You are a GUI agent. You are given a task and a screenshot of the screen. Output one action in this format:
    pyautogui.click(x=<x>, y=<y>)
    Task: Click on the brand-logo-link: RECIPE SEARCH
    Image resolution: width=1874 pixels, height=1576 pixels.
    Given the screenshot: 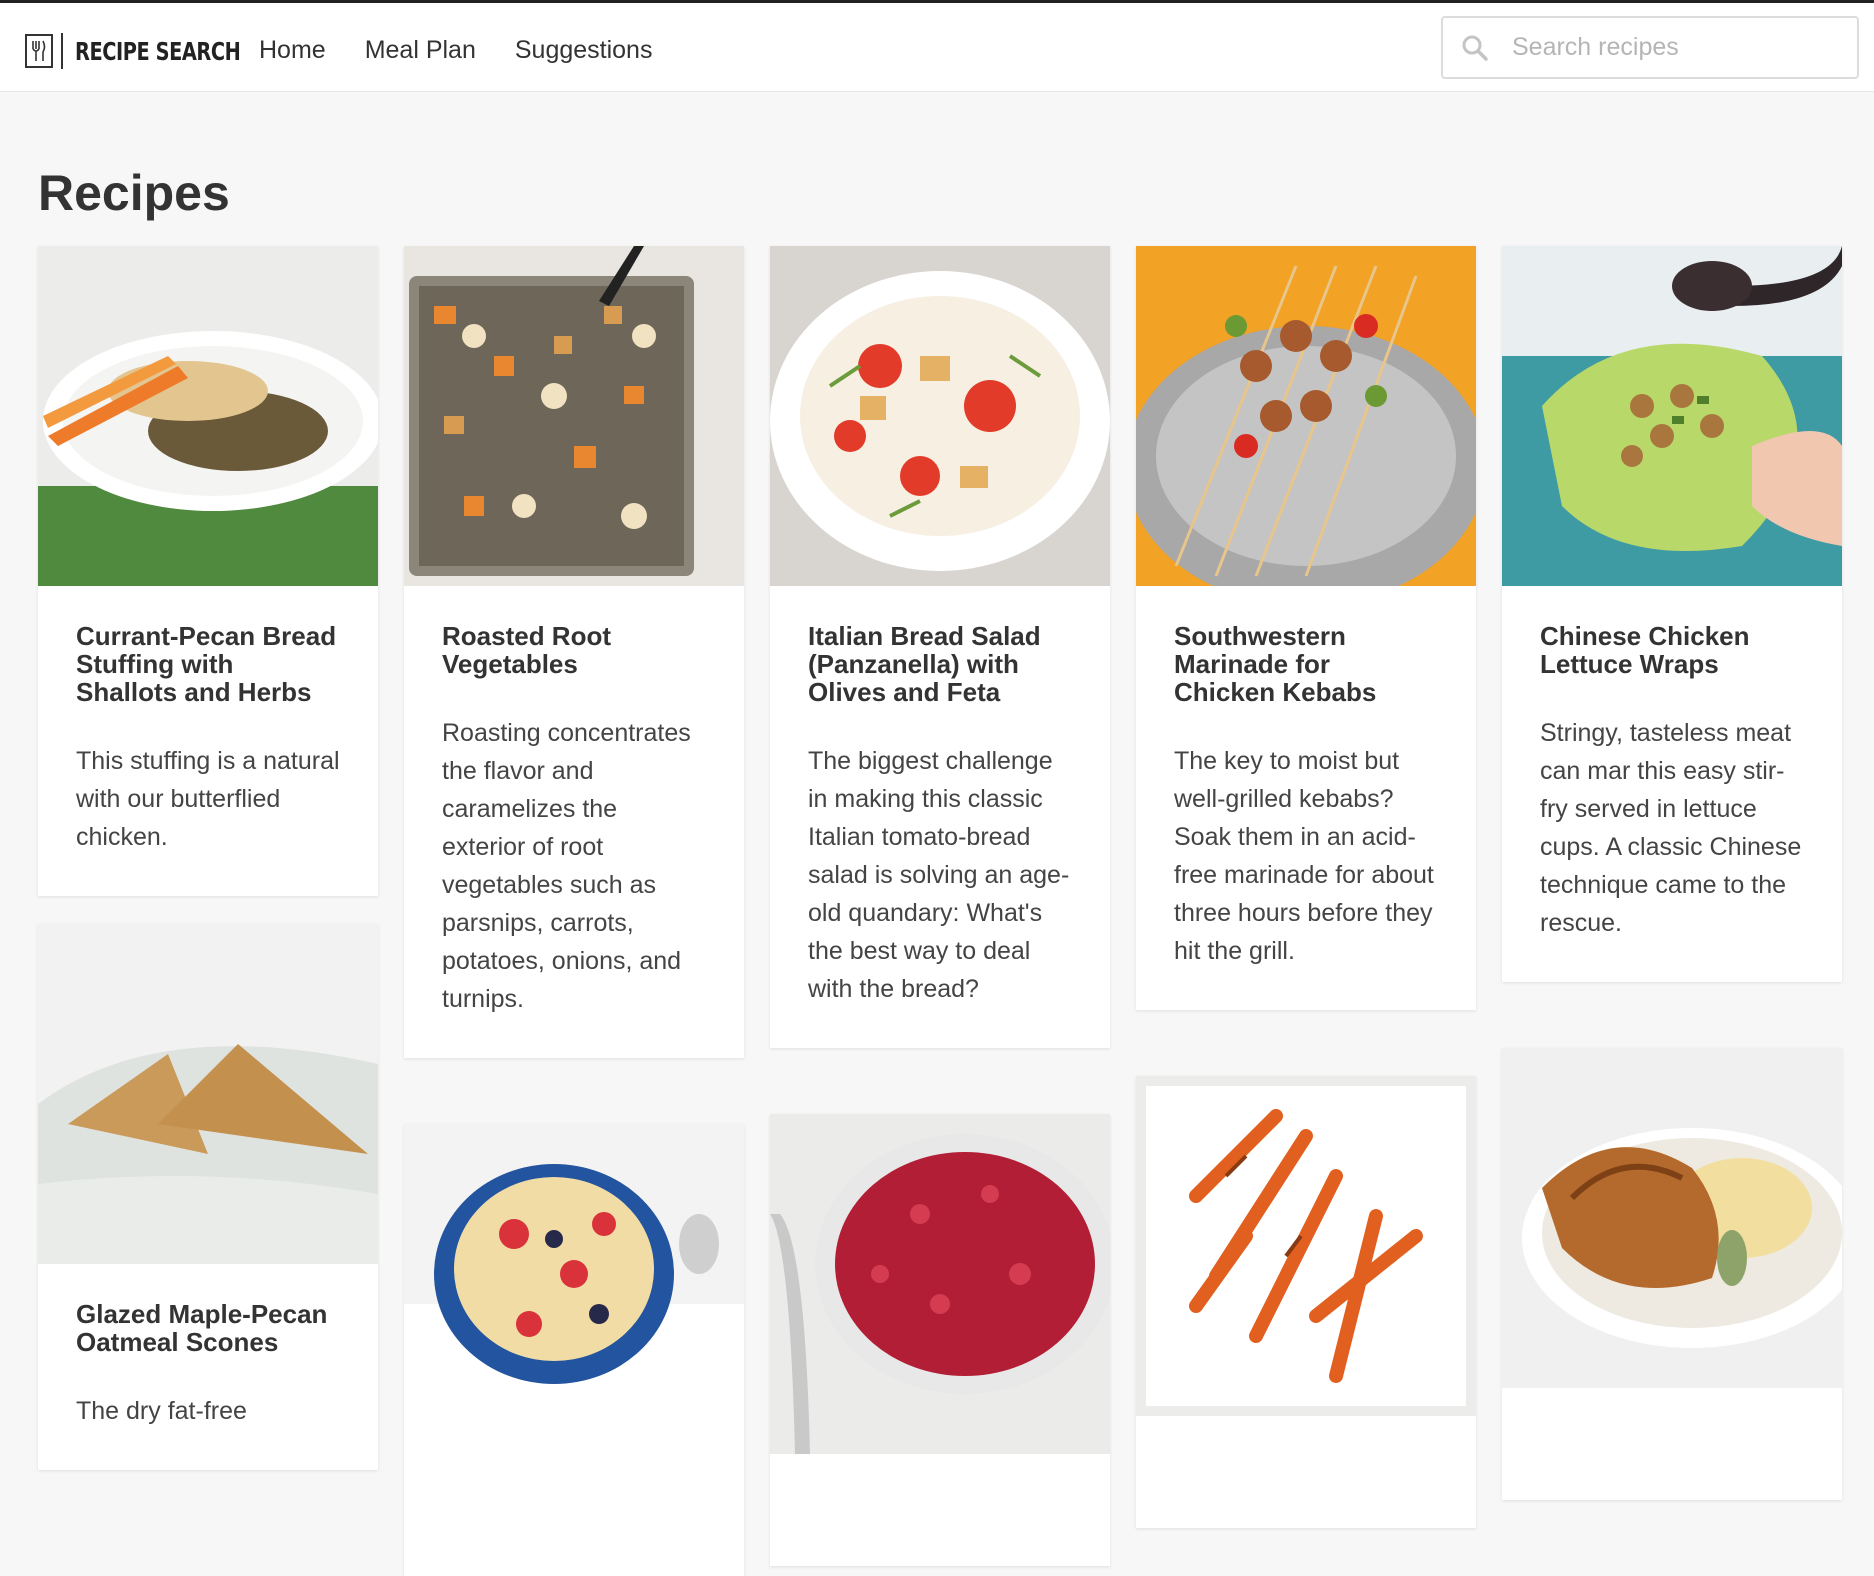 What is the action you would take?
    pyautogui.click(x=146, y=51)
    